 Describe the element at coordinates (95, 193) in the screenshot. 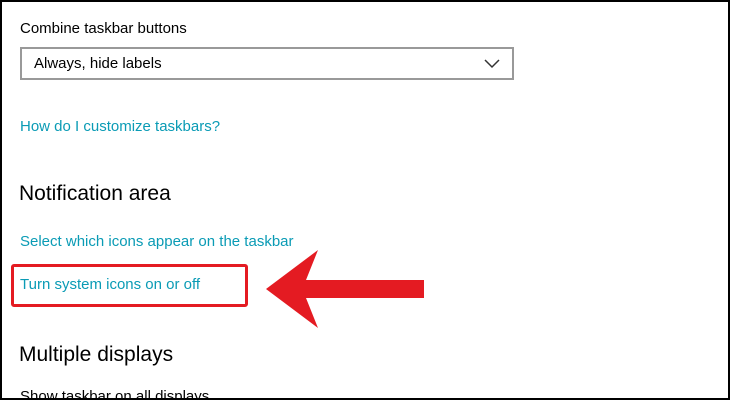

I see `notification-area-heading: Notification area` at that location.